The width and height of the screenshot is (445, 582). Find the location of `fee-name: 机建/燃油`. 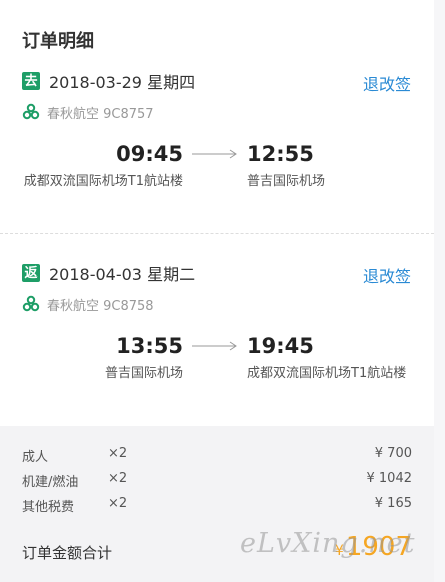

fee-name: 机建/燃油 is located at coordinates (50, 482).